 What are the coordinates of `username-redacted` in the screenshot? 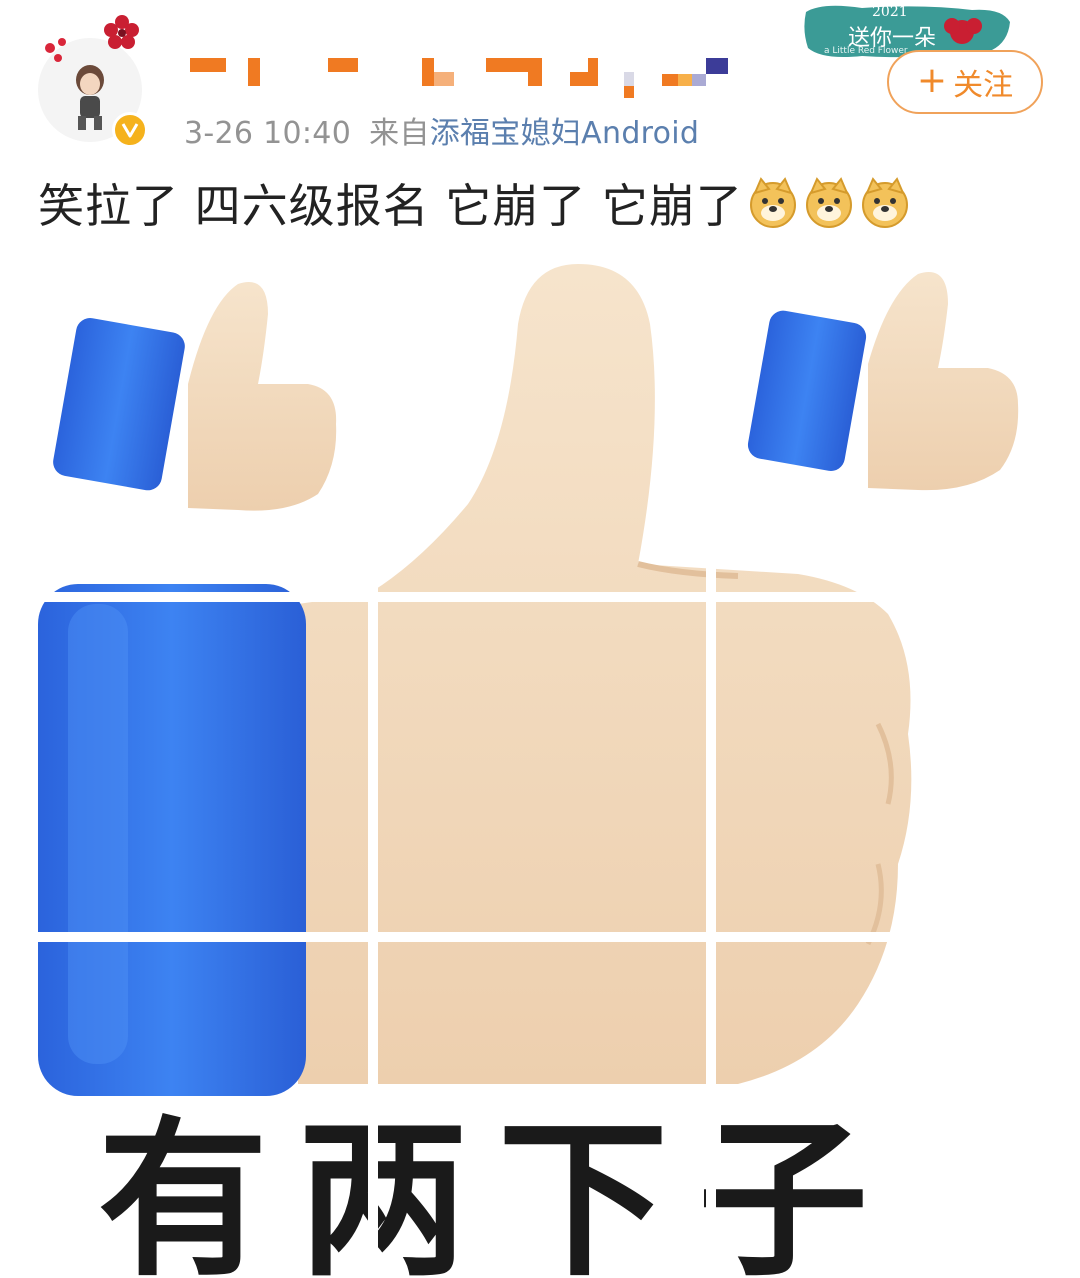 It's located at (465, 75).